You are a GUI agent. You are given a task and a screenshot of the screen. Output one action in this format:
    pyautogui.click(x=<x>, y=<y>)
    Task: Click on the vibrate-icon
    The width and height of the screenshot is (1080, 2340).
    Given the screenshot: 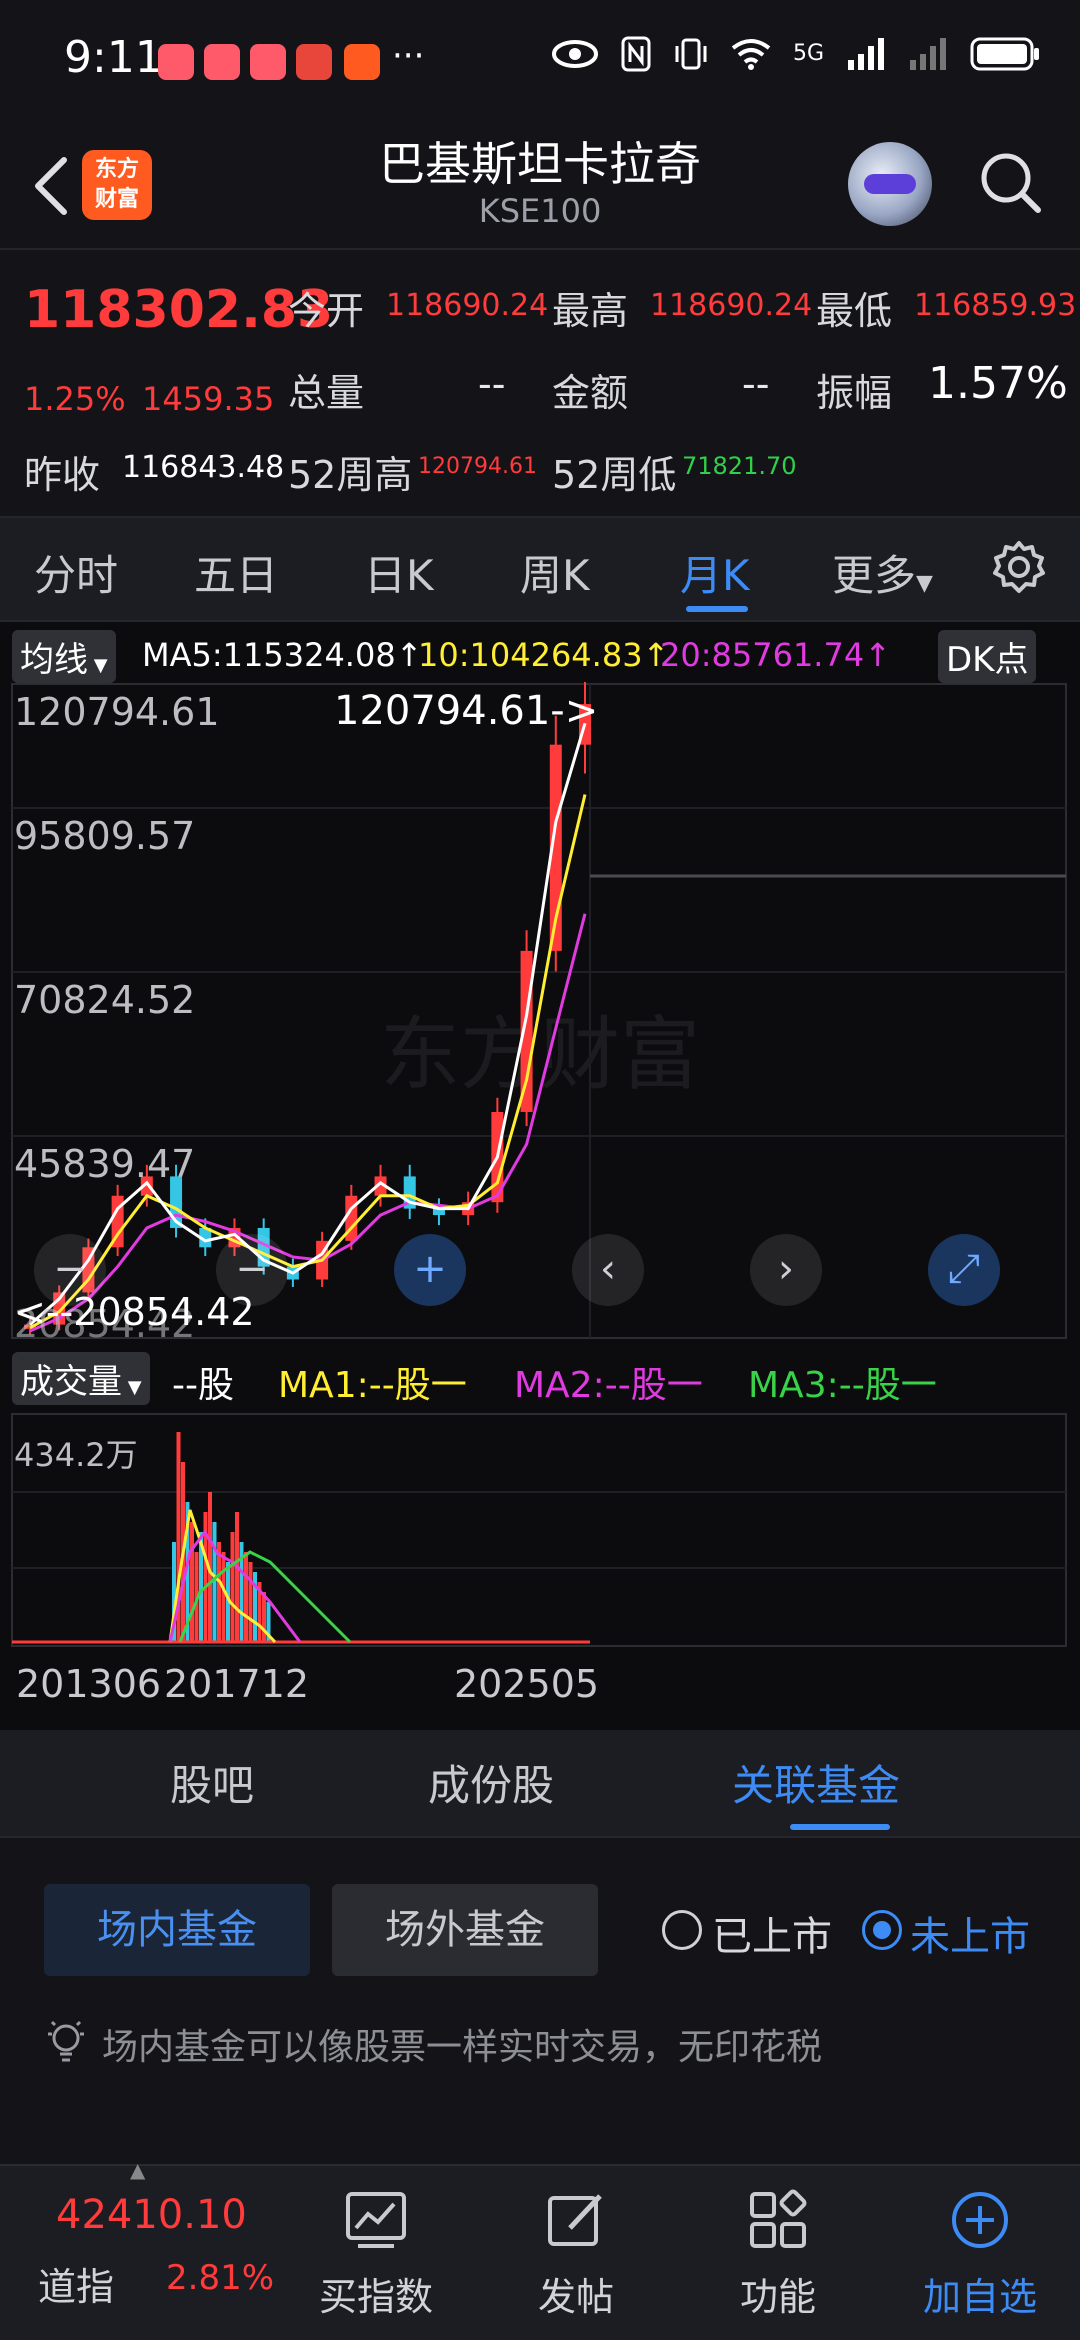 What is the action you would take?
    pyautogui.click(x=691, y=54)
    